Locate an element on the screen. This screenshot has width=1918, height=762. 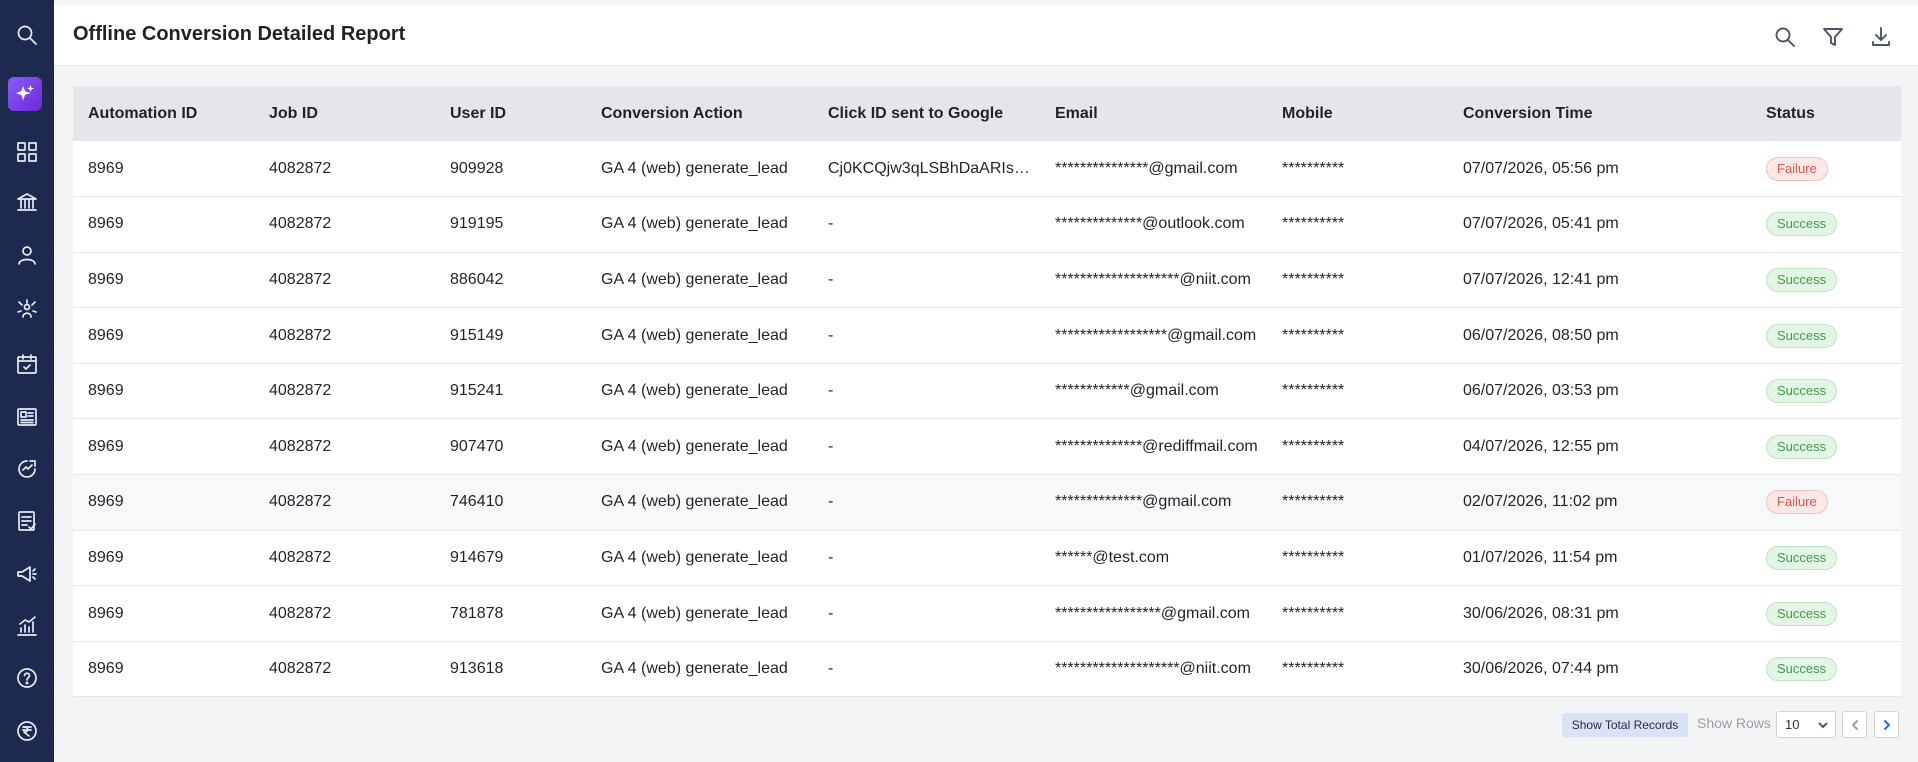
newspaper-icon is located at coordinates (27, 417).